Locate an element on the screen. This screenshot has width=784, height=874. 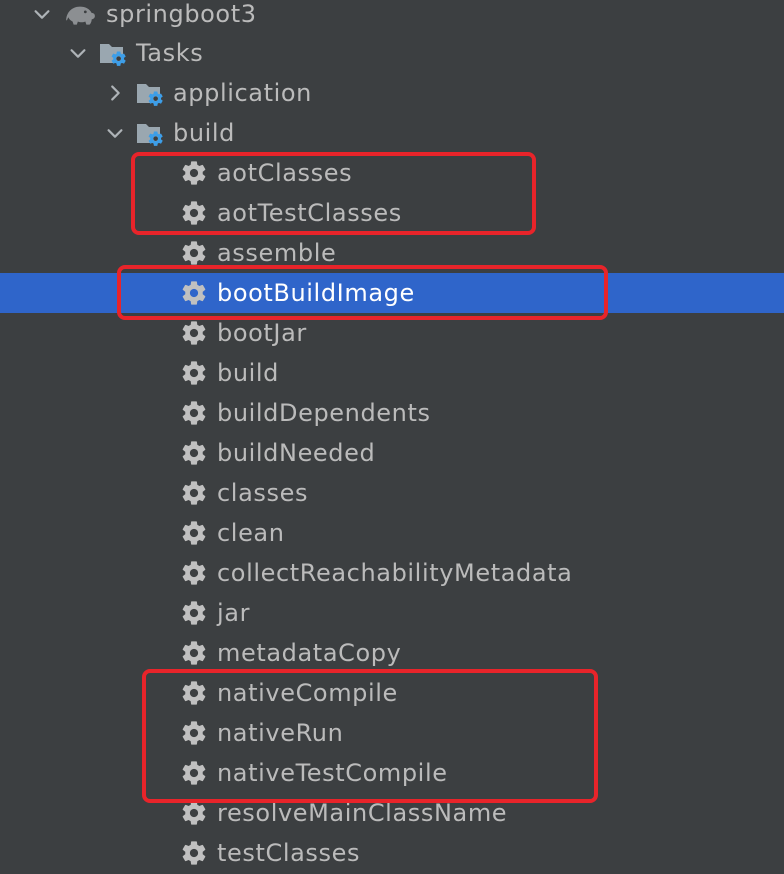
tree-node-application: application is located at coordinates (392, 93).